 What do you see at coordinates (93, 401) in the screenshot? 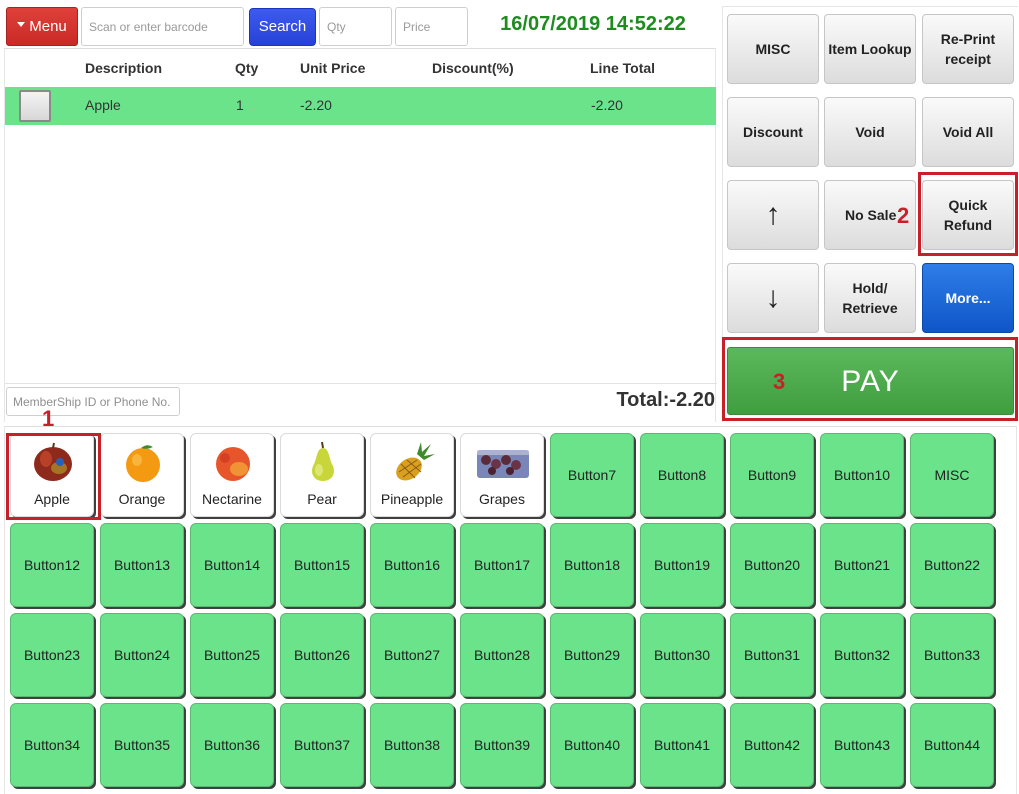
I see `membership-input` at bounding box center [93, 401].